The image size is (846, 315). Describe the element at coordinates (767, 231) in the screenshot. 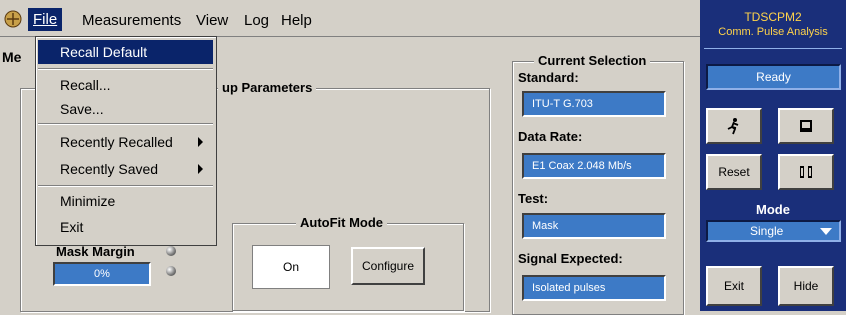

I see `mode-value: Single` at that location.